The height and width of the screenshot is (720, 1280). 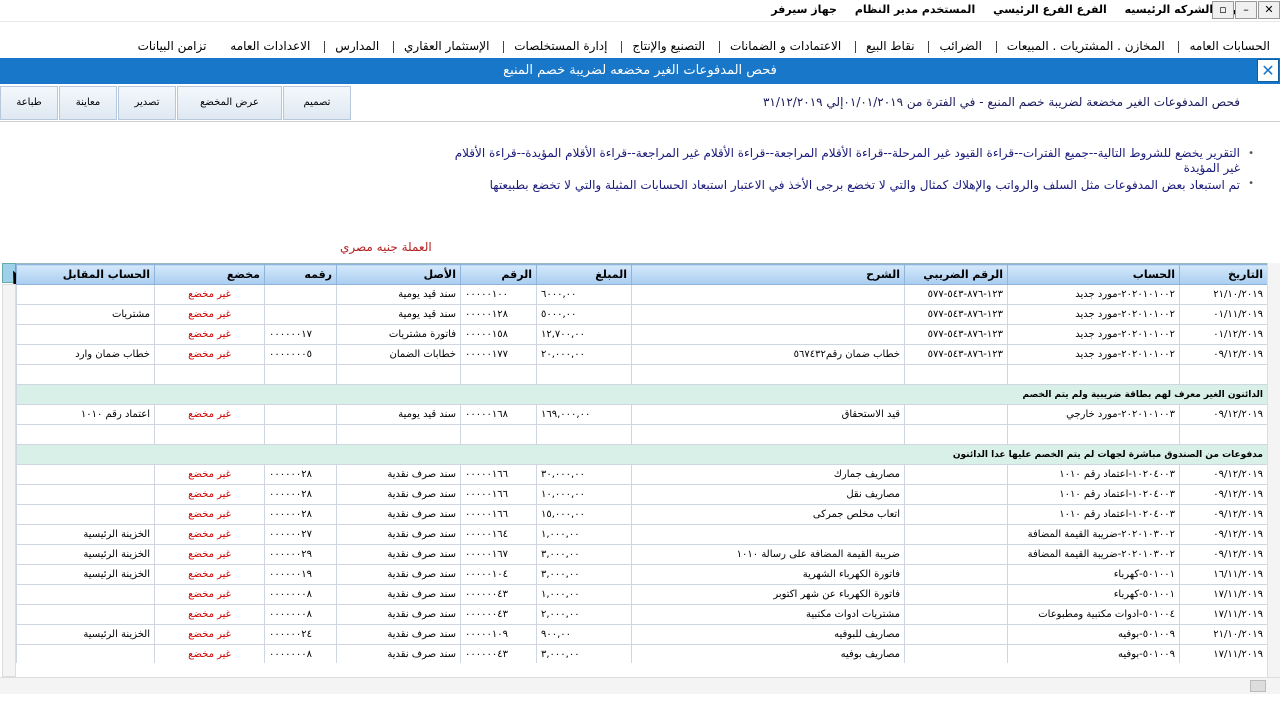 I want to click on minimize-button: –, so click(x=1246, y=10).